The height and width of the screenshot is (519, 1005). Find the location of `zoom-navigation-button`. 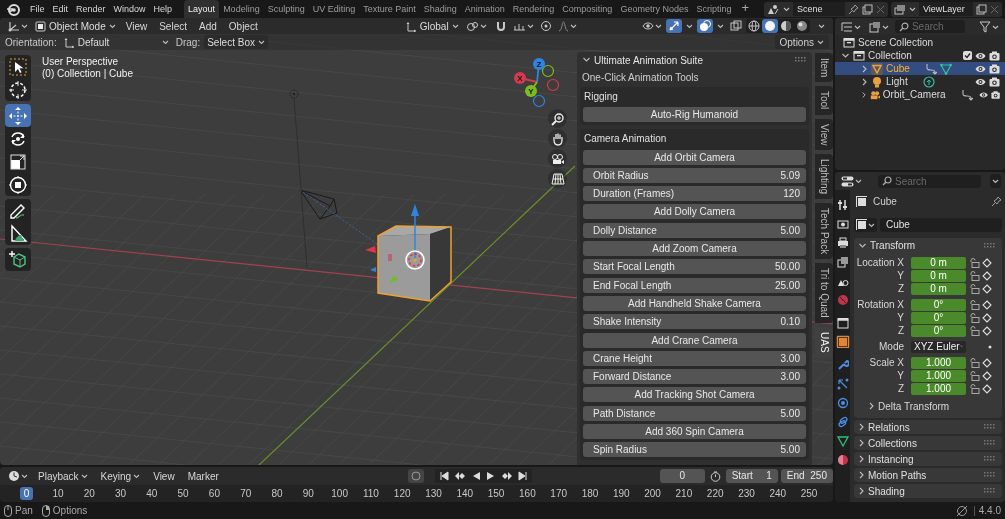

zoom-navigation-button is located at coordinates (557, 118).